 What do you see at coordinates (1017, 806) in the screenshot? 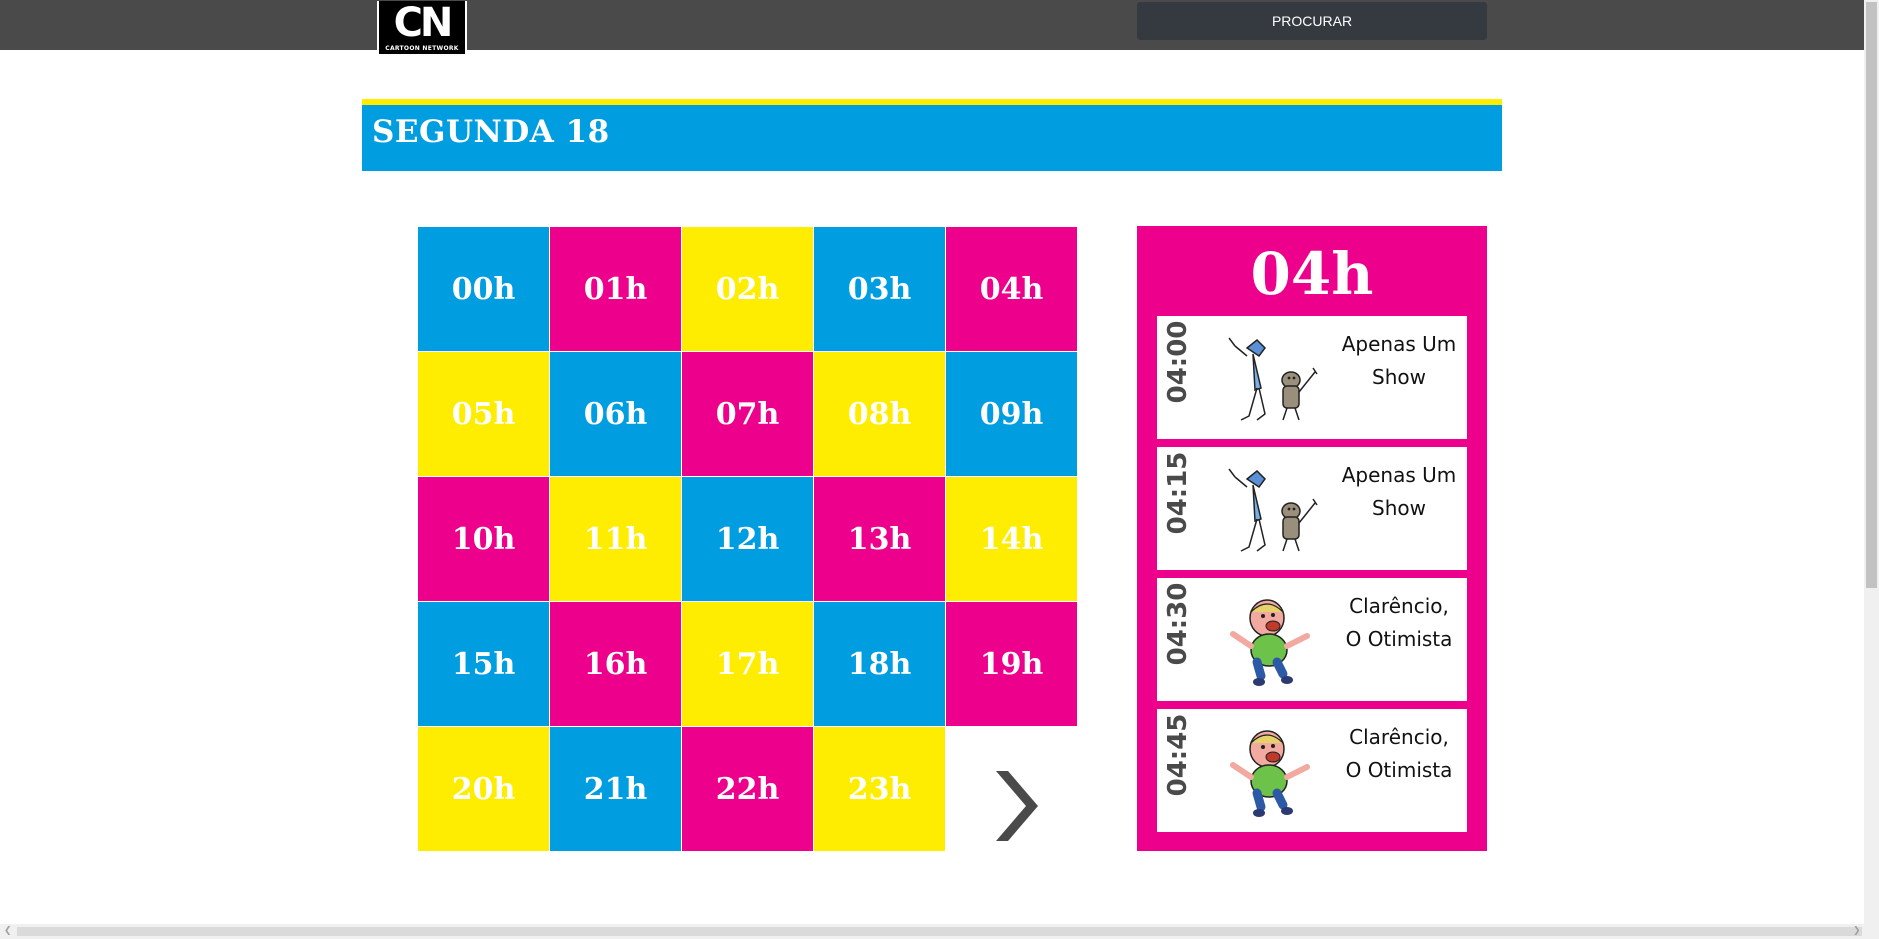
I see `next-day-chevron-icon` at bounding box center [1017, 806].